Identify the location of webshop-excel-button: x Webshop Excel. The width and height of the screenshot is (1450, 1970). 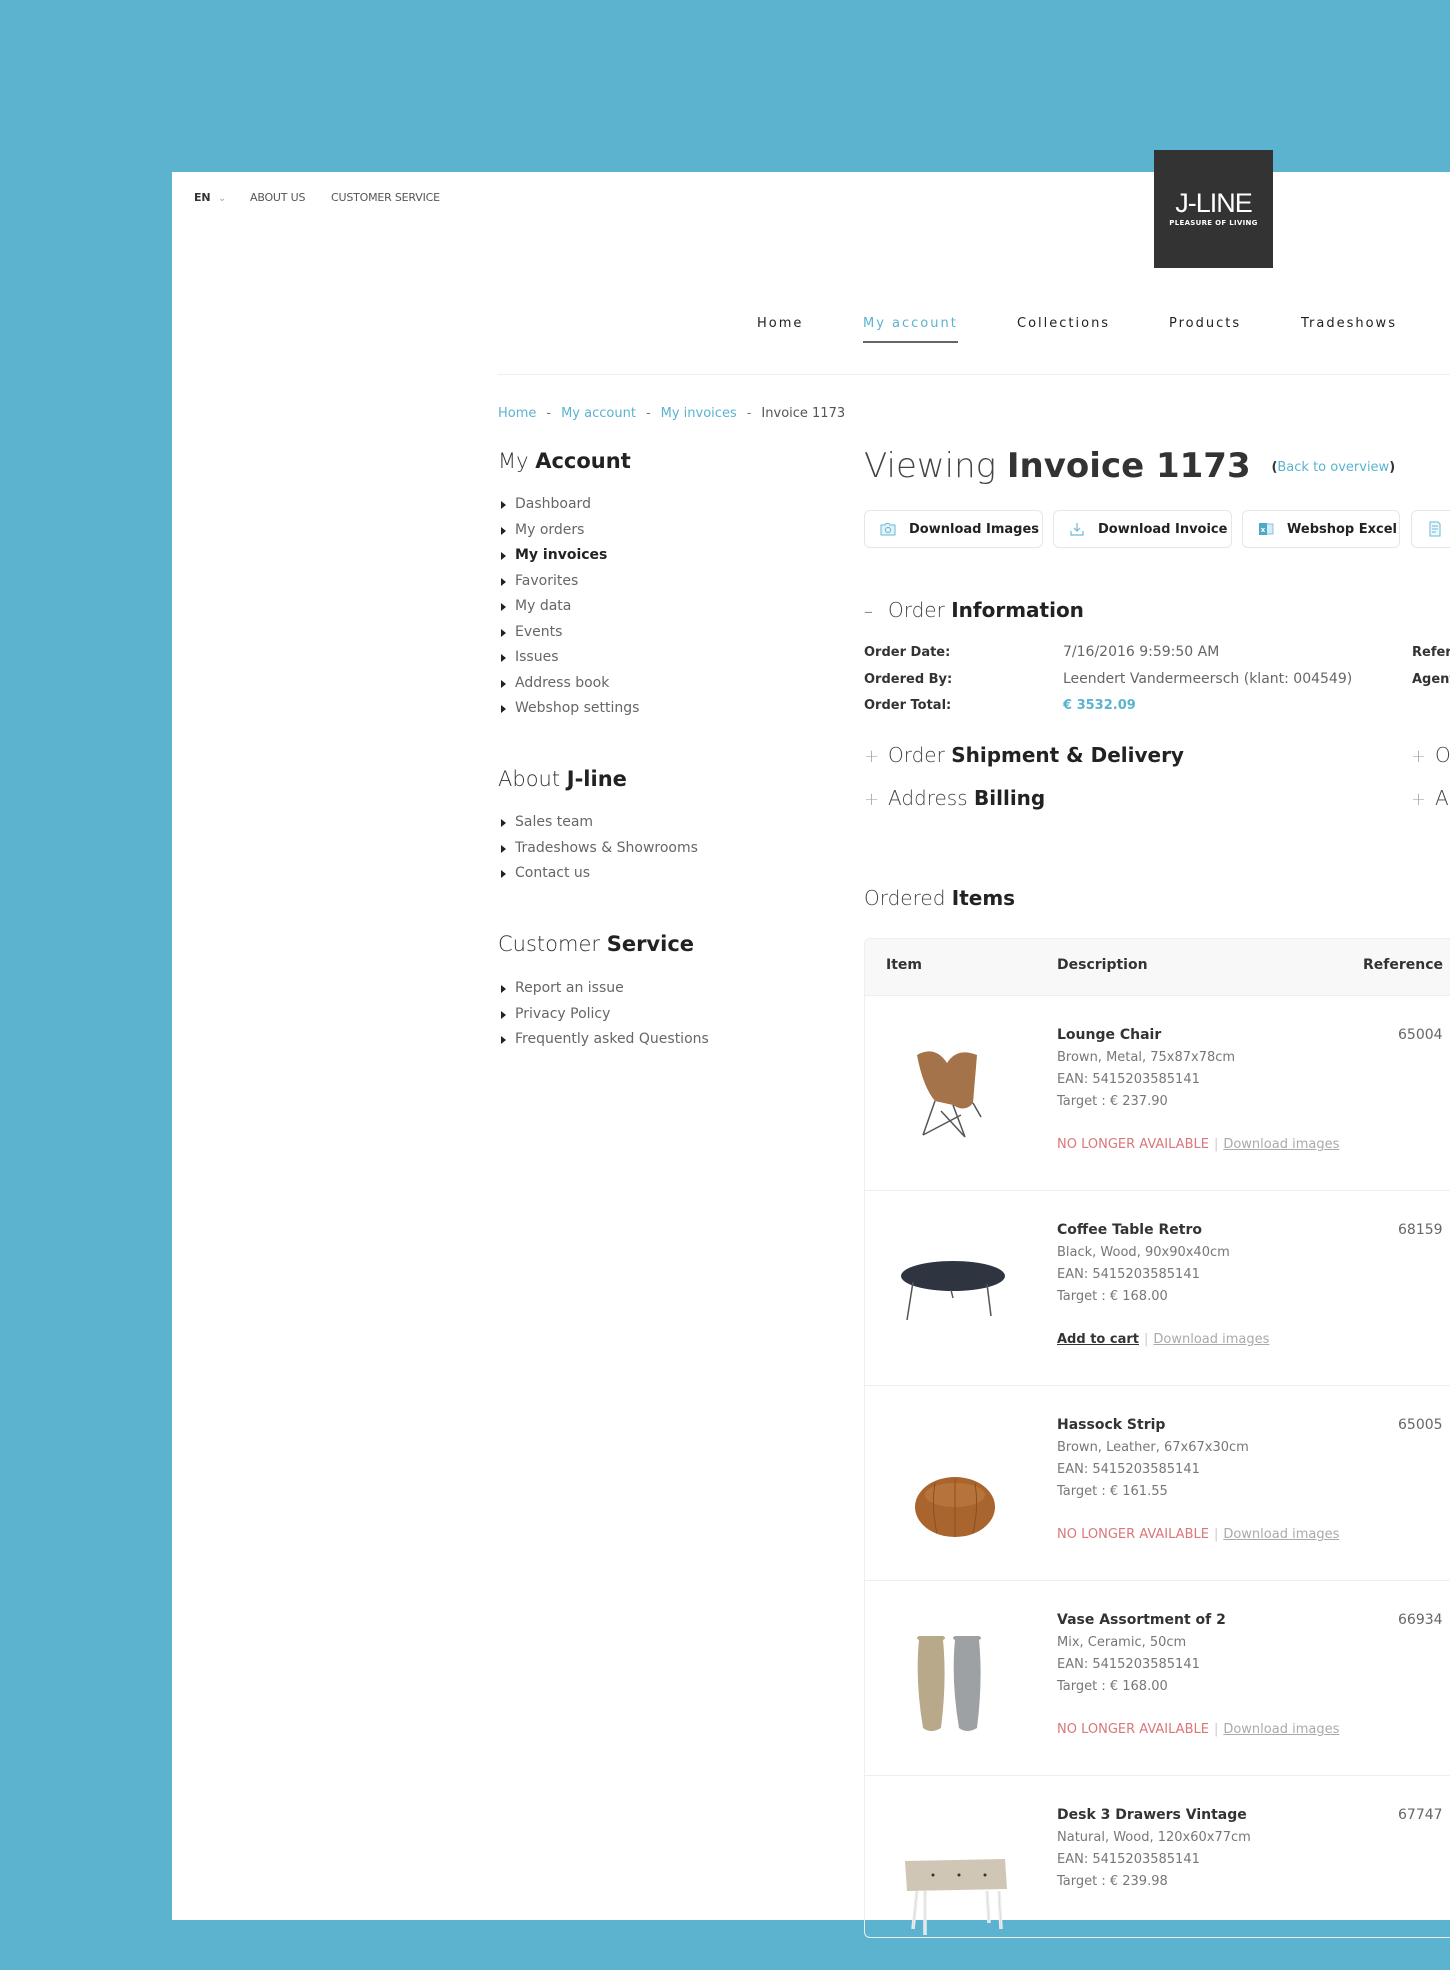
(1321, 529).